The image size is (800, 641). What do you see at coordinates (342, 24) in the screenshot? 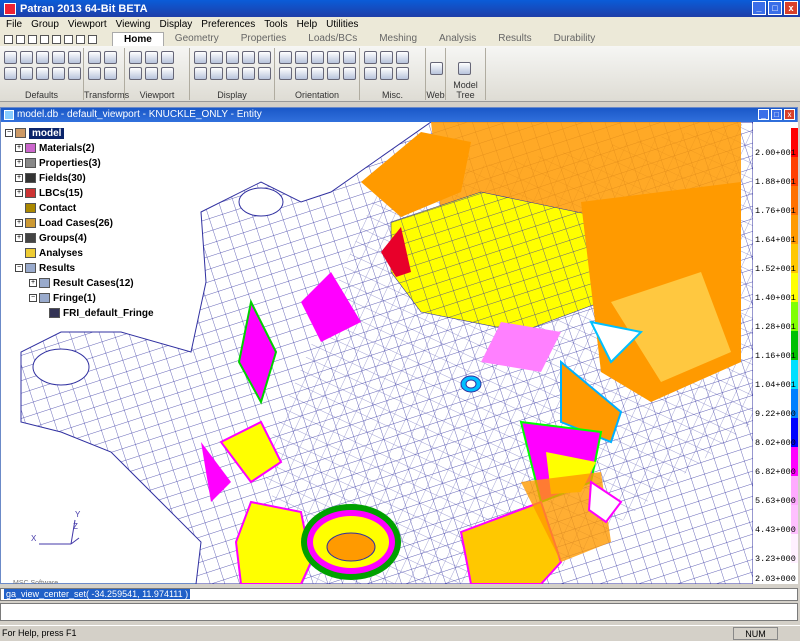
I see `menu-utilities: Utilities` at bounding box center [342, 24].